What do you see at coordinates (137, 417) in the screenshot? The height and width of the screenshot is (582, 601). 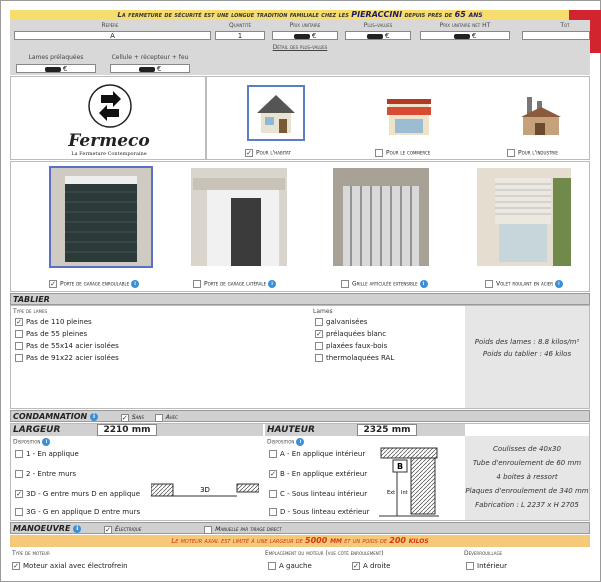 I see `option-label: Sans` at bounding box center [137, 417].